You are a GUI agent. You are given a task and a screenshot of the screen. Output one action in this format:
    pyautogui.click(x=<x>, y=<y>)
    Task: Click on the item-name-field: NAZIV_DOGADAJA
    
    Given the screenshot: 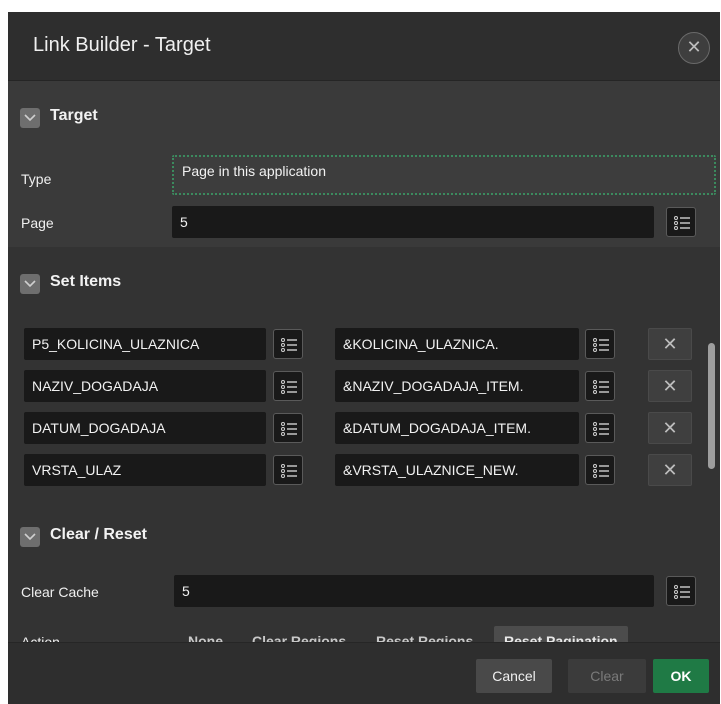 What is the action you would take?
    pyautogui.click(x=145, y=386)
    